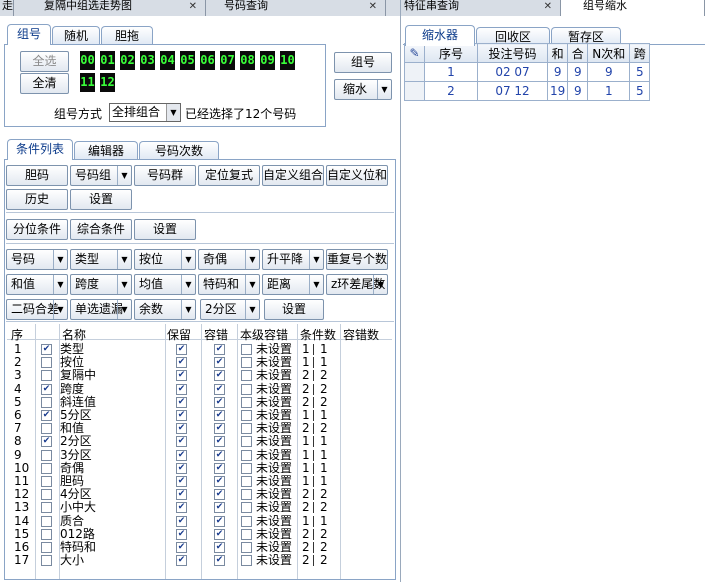  What do you see at coordinates (451, 72) in the screenshot?
I see `grid-cell: 1` at bounding box center [451, 72].